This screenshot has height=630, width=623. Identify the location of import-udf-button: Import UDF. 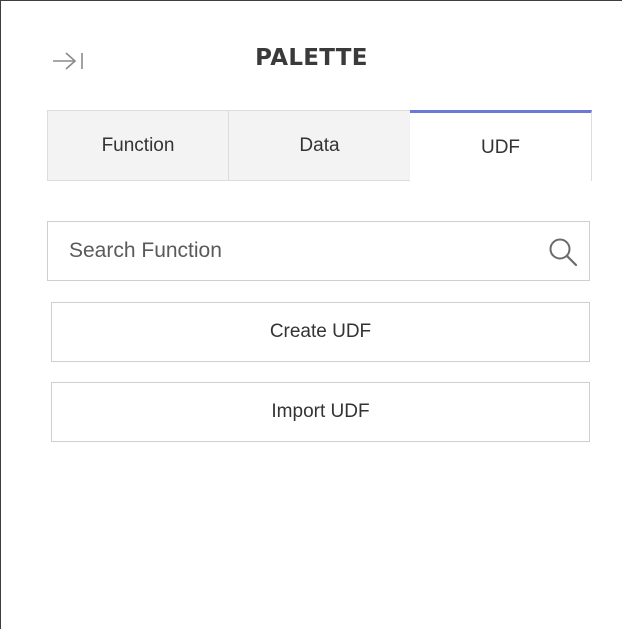
(320, 412).